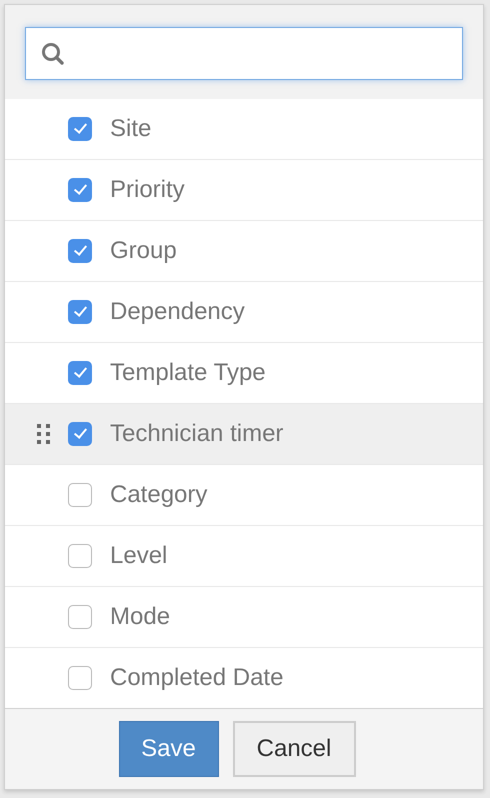  I want to click on column-option: Dependency, so click(244, 312).